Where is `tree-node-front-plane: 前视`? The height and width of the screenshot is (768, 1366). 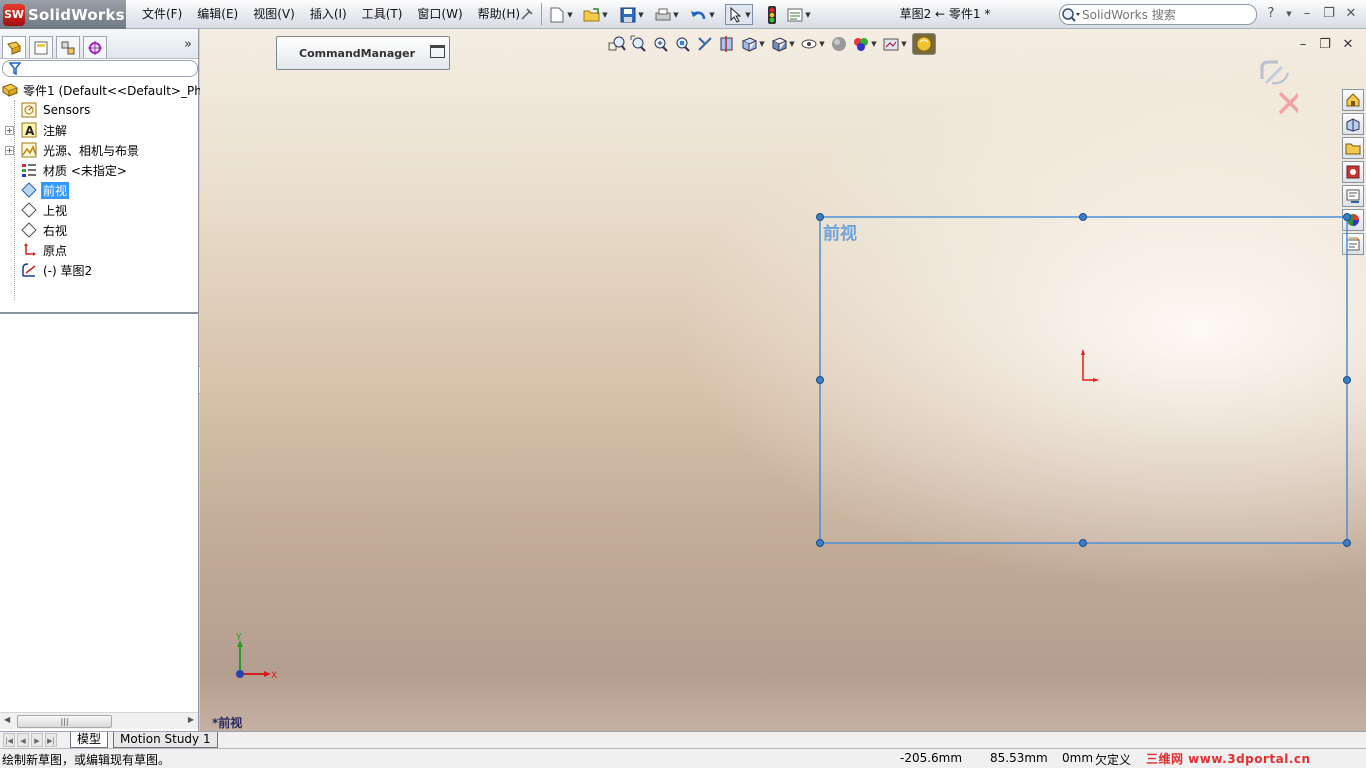 tree-node-front-plane: 前视 is located at coordinates (99, 190).